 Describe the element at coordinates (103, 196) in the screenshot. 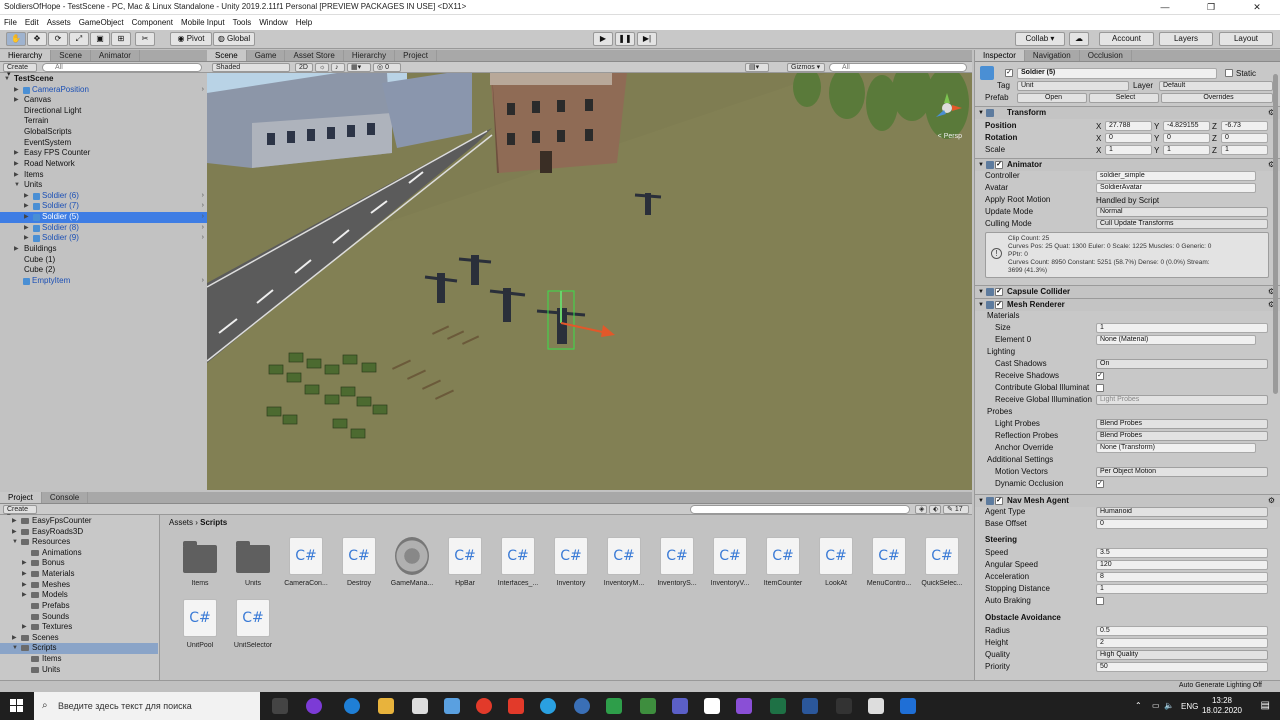

I see `hierarchy-row: ▶ Soldier (6) ›` at that location.